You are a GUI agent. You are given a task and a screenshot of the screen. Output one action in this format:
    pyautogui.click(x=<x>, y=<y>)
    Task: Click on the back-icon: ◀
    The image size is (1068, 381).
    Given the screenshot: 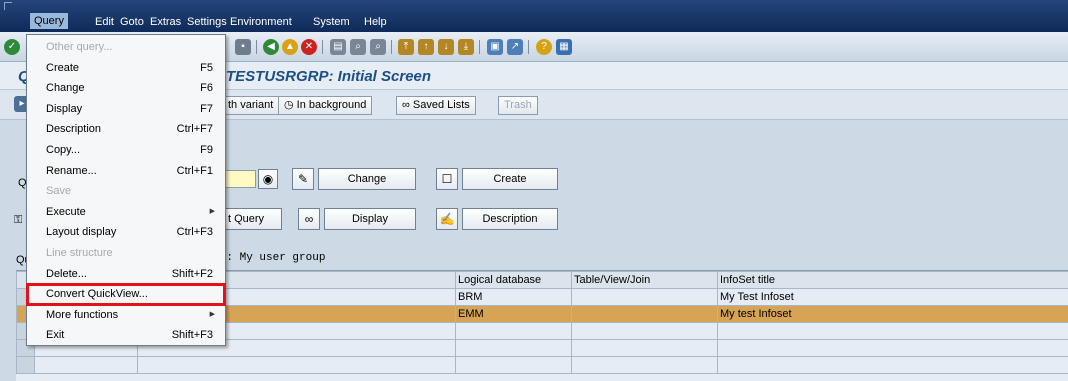 What is the action you would take?
    pyautogui.click(x=271, y=47)
    